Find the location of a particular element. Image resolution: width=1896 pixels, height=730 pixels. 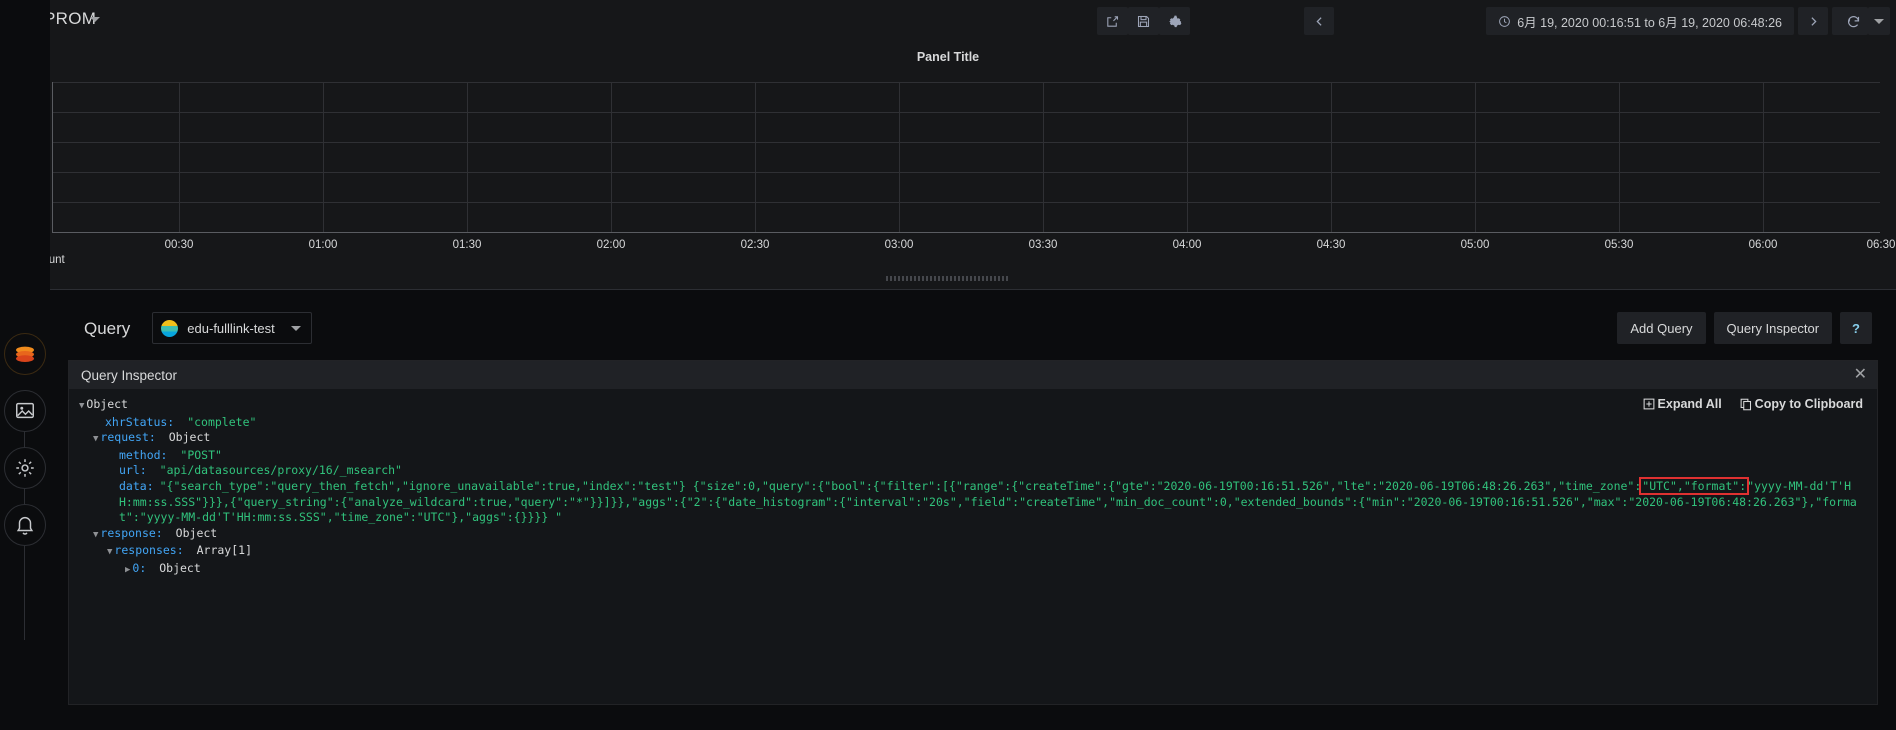

x-axis-tick: 00:30 is located at coordinates (179, 245).